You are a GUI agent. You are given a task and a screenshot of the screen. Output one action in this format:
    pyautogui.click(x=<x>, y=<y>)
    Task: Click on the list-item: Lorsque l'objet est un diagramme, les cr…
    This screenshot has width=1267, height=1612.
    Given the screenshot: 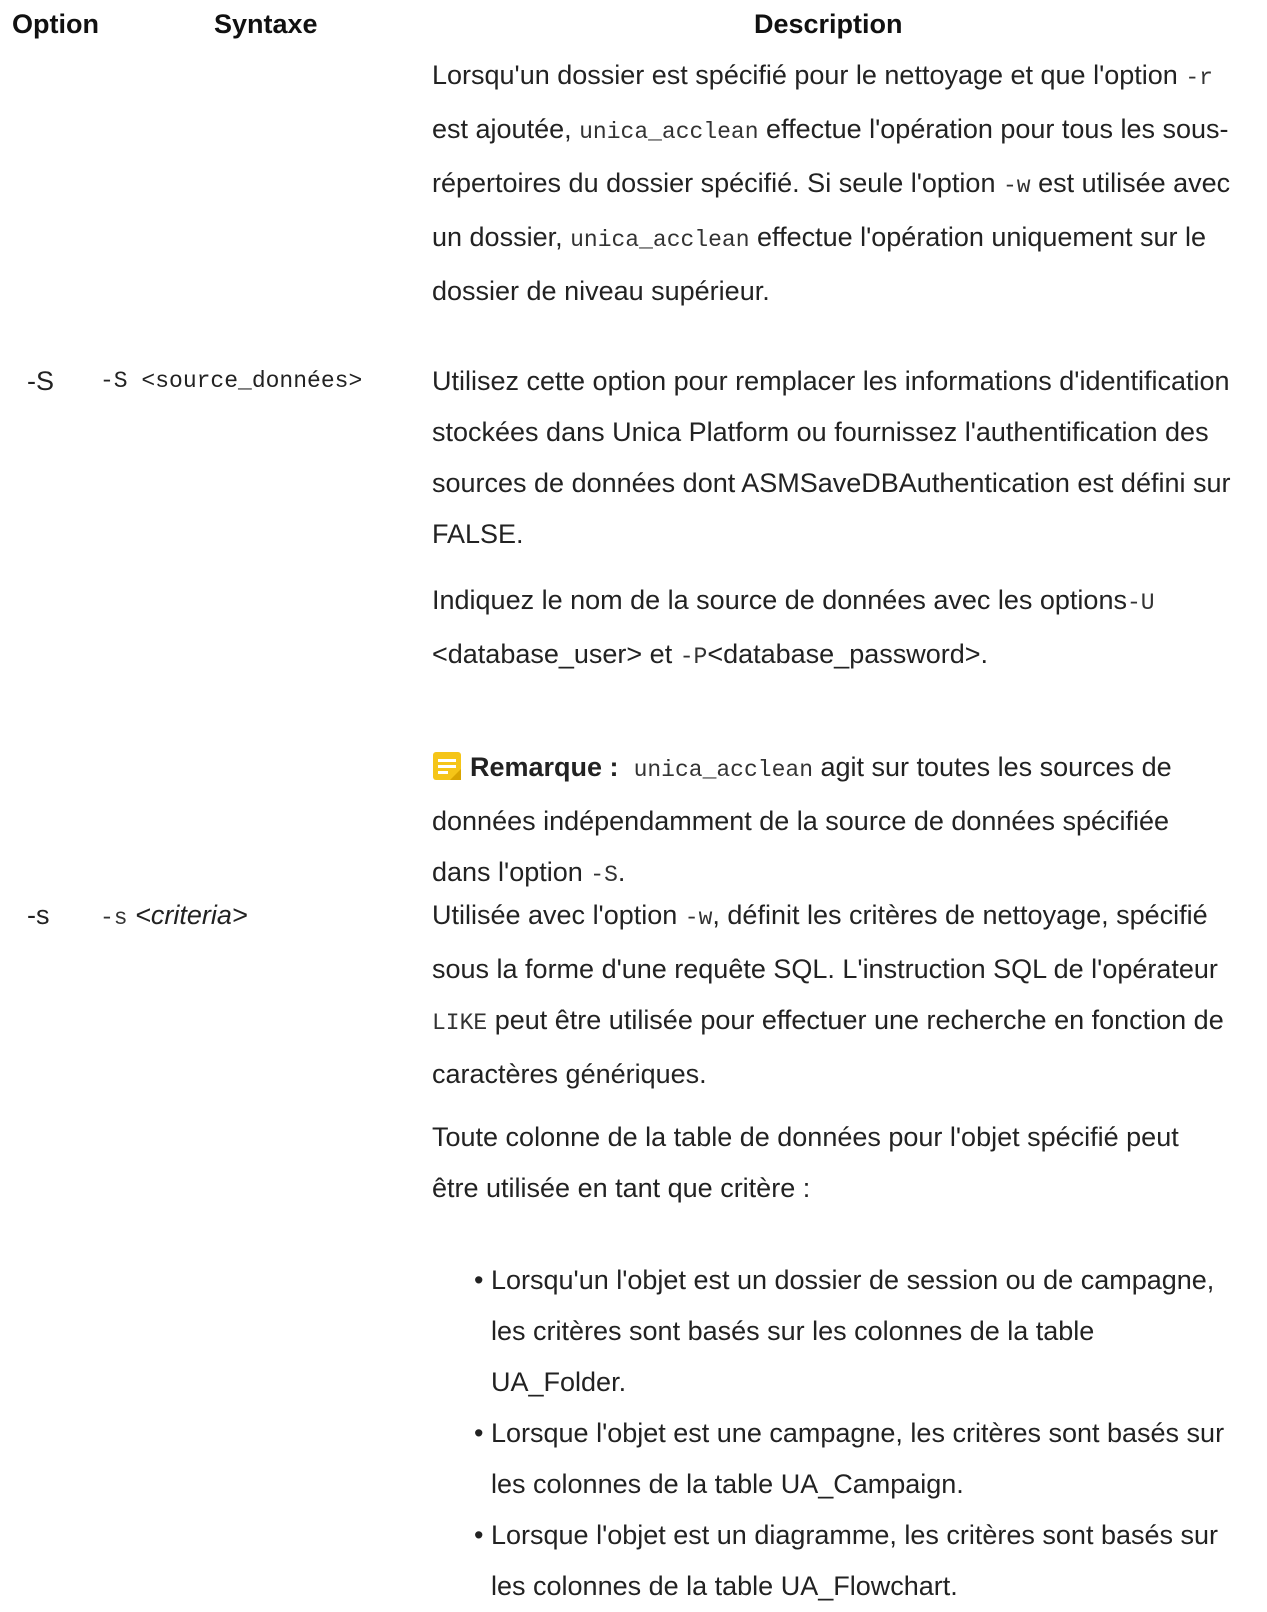 What is the action you would take?
    pyautogui.click(x=850, y=1561)
    